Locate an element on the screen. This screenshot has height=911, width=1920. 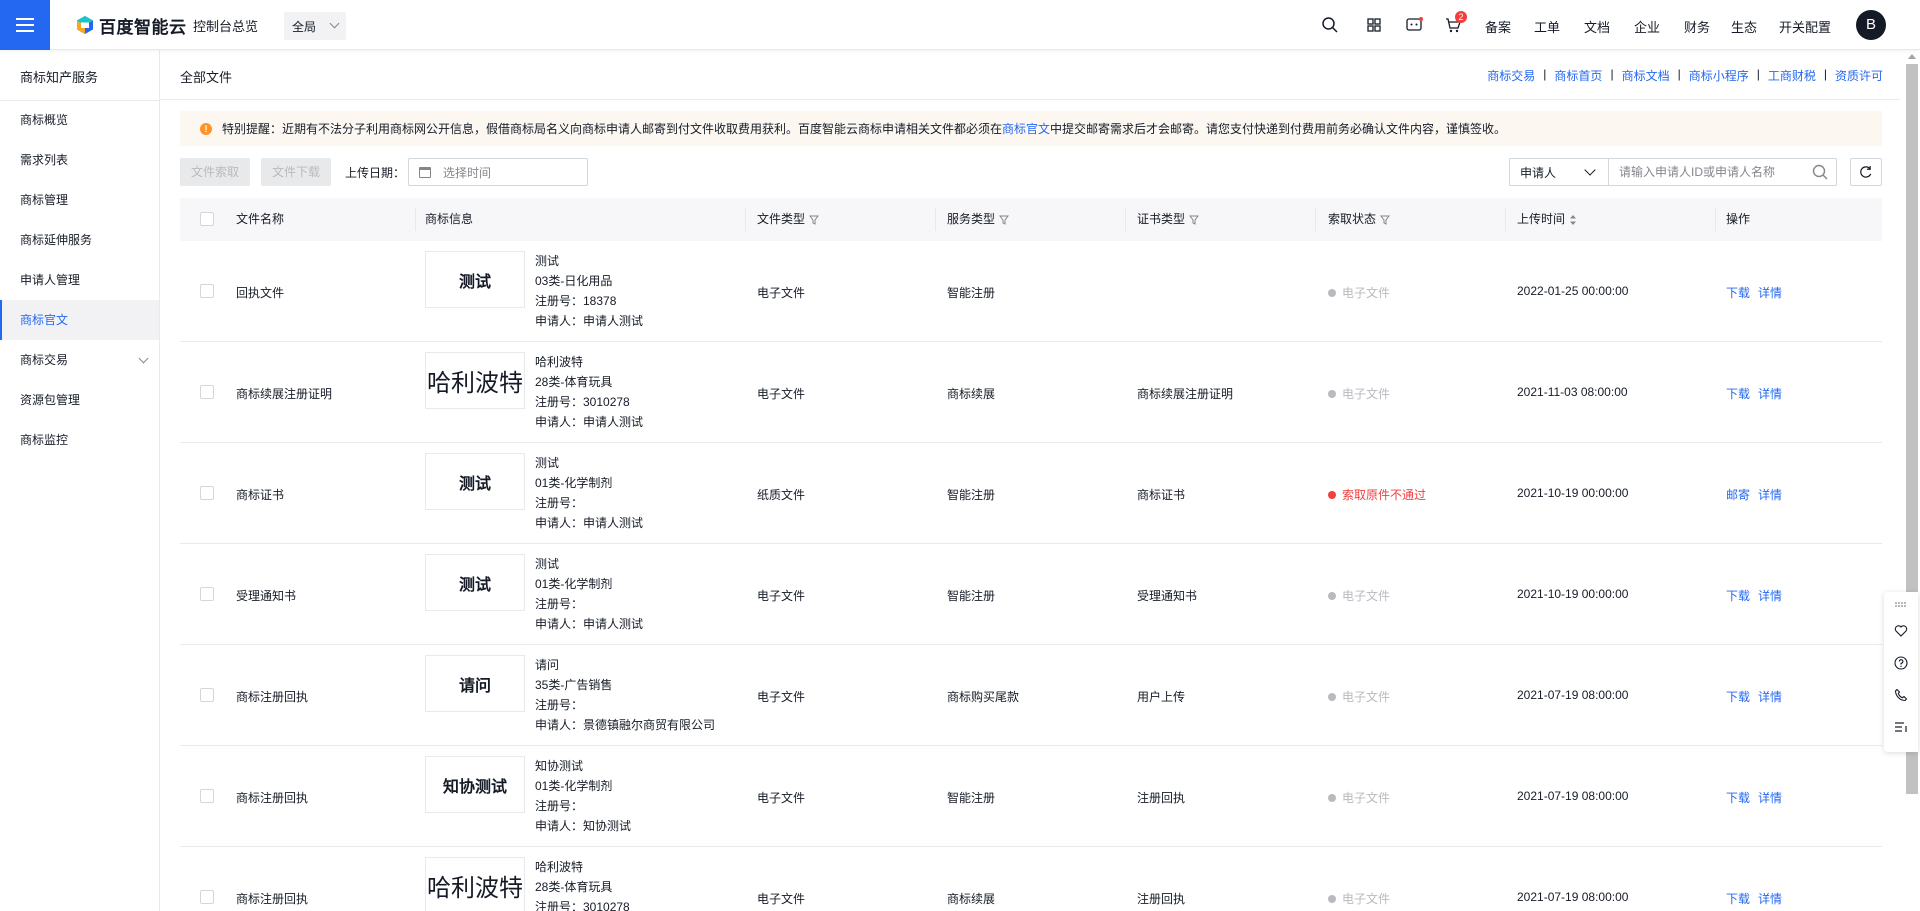
refresh-icon is located at coordinates (1866, 172).